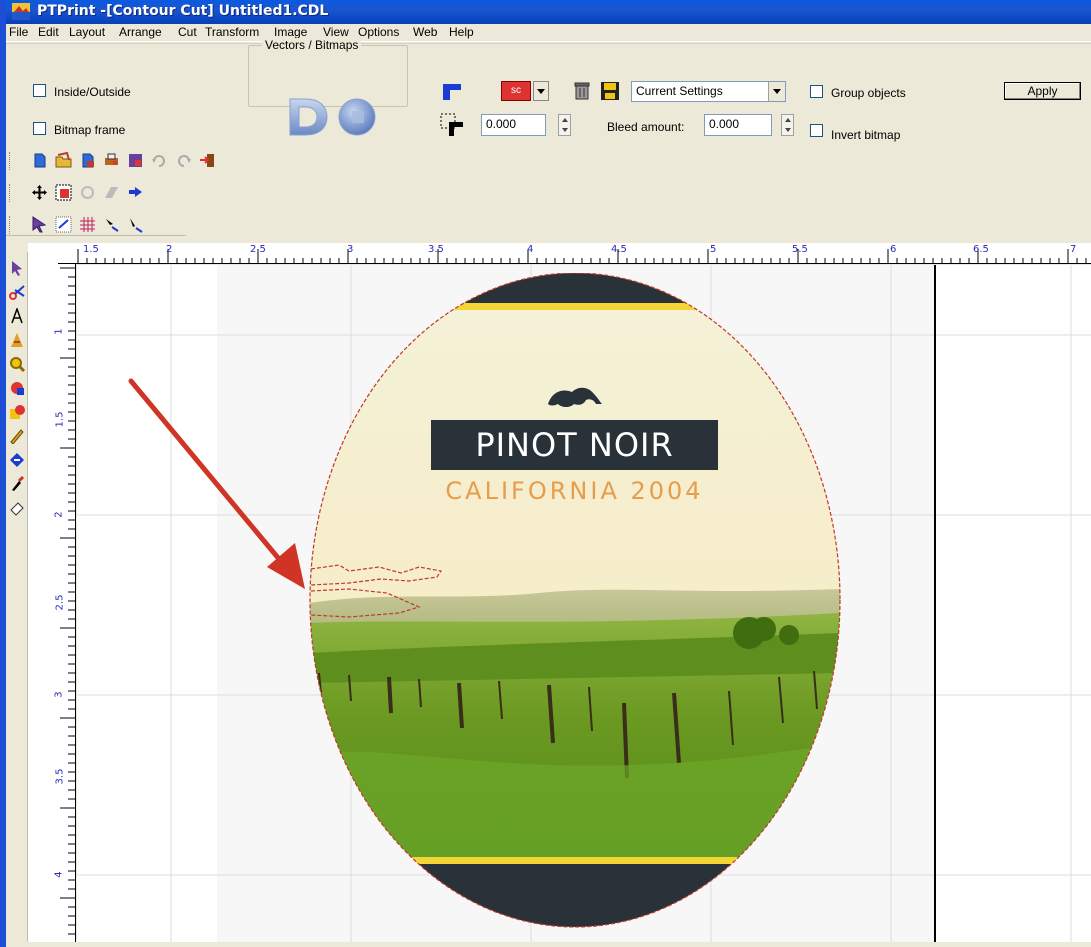 This screenshot has width=1091, height=947. What do you see at coordinates (17, 268) in the screenshot?
I see `select-tool-icon` at bounding box center [17, 268].